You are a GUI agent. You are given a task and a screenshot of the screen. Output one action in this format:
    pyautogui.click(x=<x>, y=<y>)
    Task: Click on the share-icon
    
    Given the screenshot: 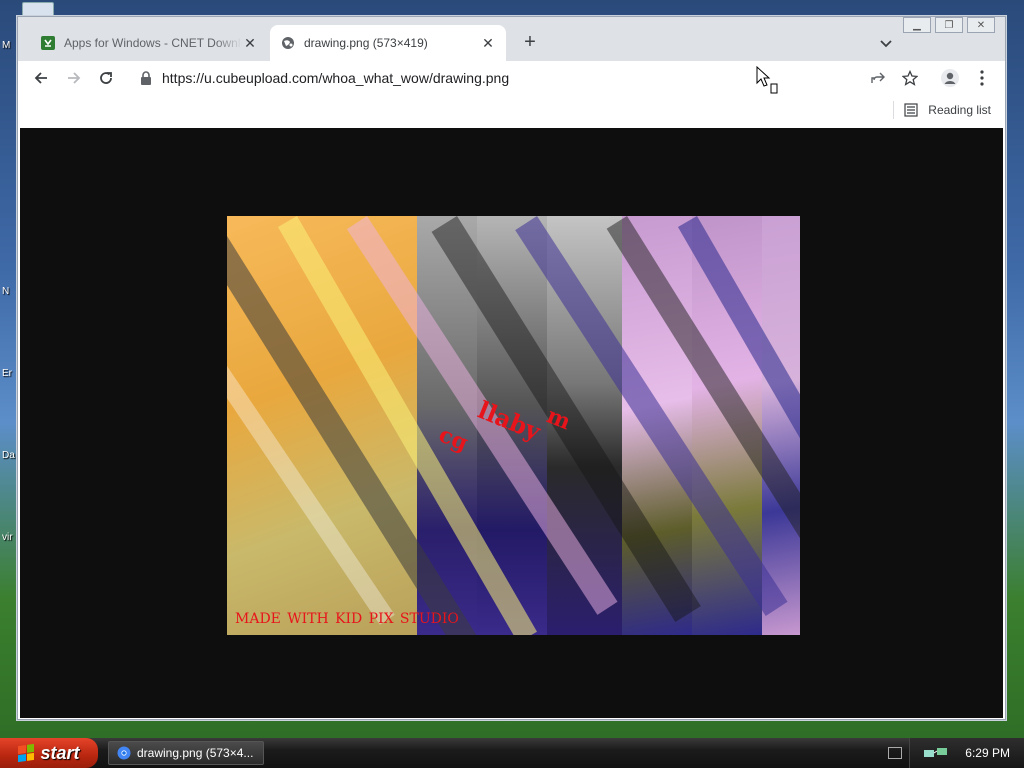 What is the action you would take?
    pyautogui.click(x=878, y=78)
    